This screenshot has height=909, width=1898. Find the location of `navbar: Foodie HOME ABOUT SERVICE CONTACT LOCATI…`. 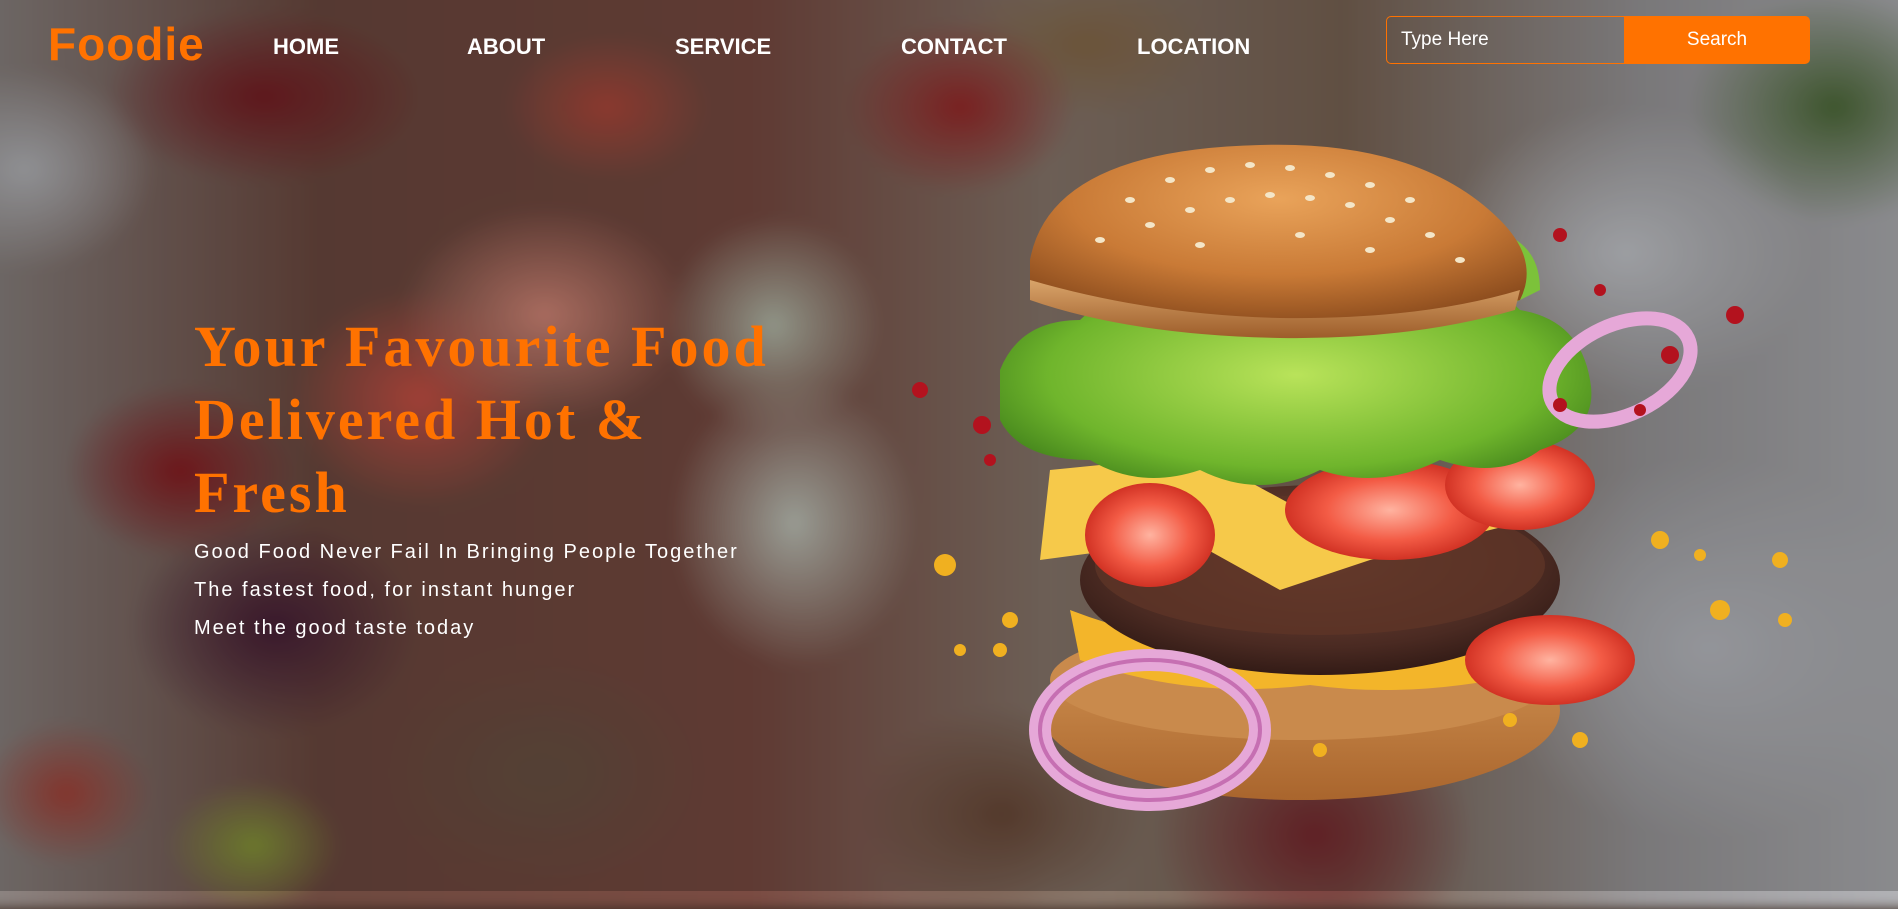

navbar: Foodie HOME ABOUT SERVICE CONTACT LOCATI… is located at coordinates (949, 45).